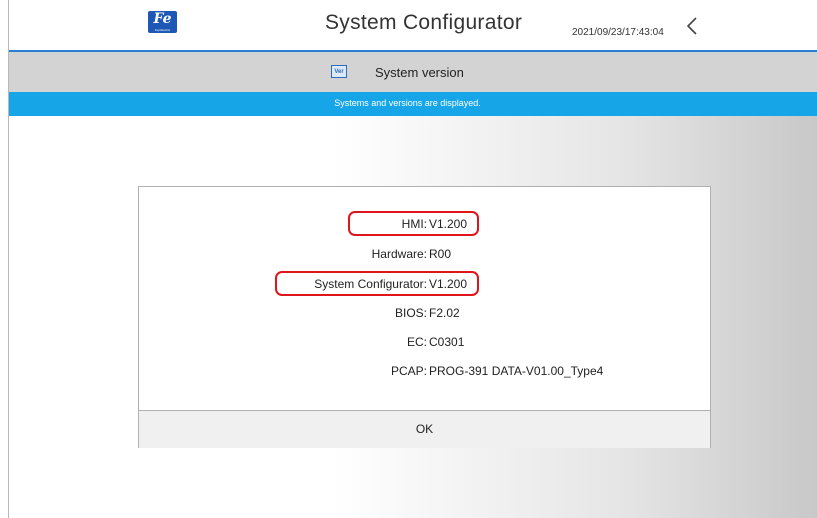 The image size is (817, 518). I want to click on chevron-left-icon, so click(691, 26).